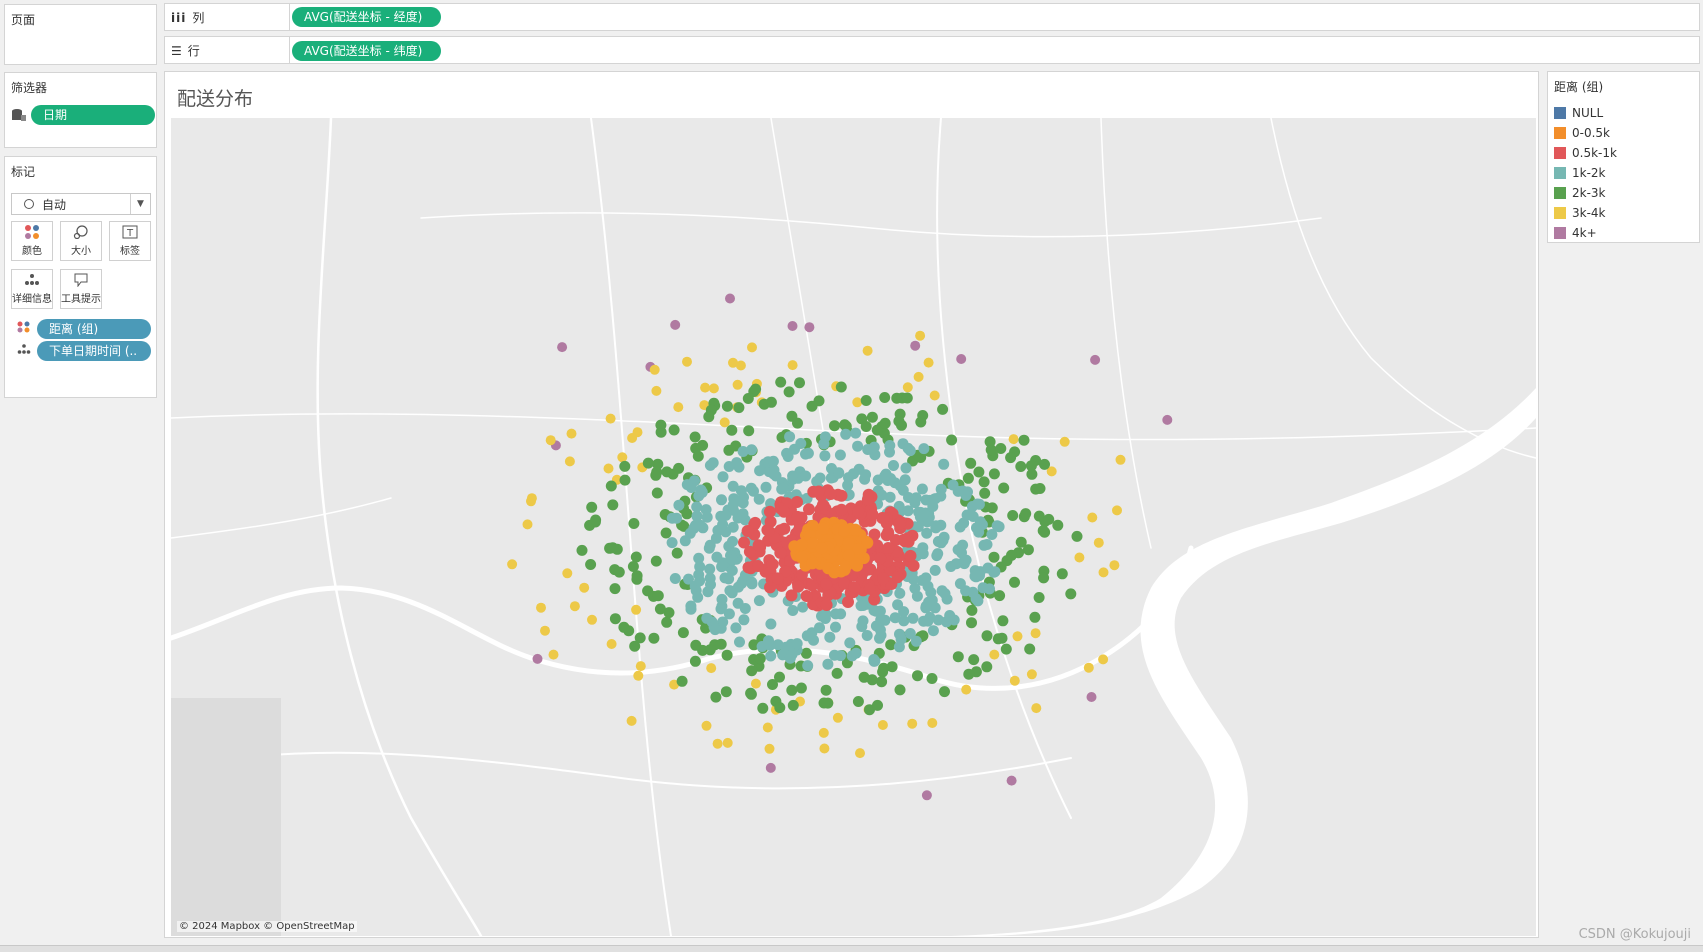 This screenshot has width=1703, height=952. I want to click on size-button: 大小, so click(81, 241).